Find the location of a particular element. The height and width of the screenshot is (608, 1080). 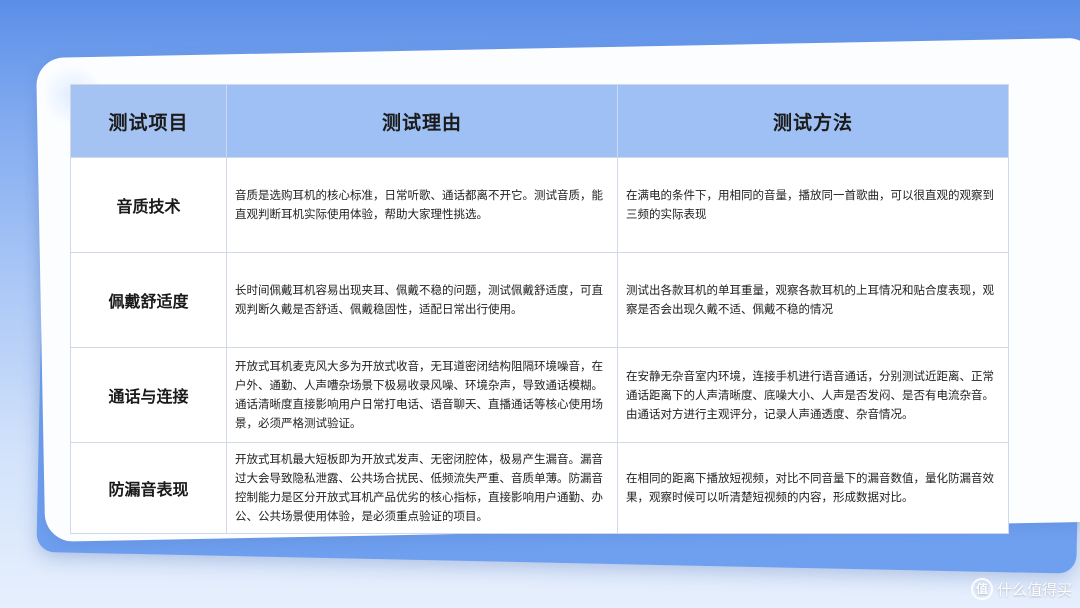

table-header-row: 测试项目 测试理由 测试方法 is located at coordinates (539, 121).